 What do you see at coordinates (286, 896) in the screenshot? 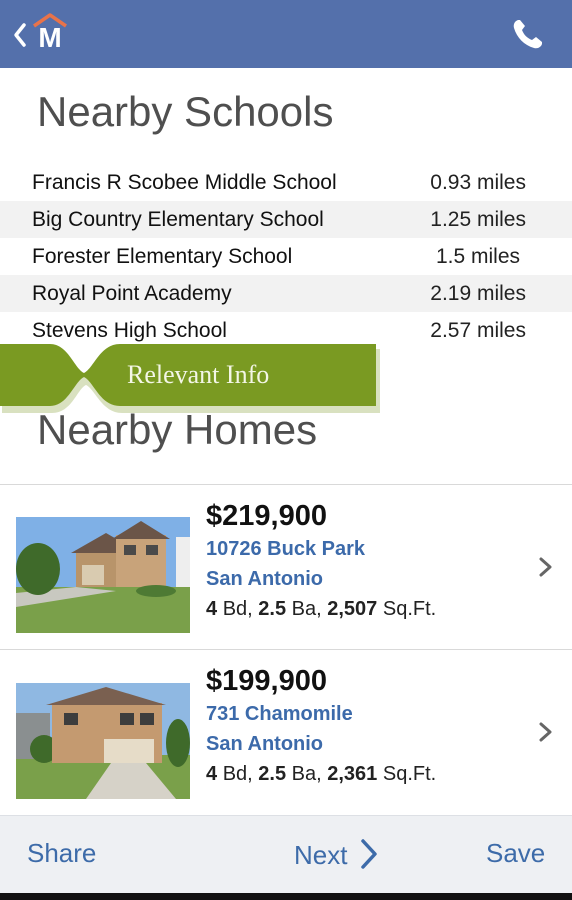
I see `system-bar-edge` at bounding box center [286, 896].